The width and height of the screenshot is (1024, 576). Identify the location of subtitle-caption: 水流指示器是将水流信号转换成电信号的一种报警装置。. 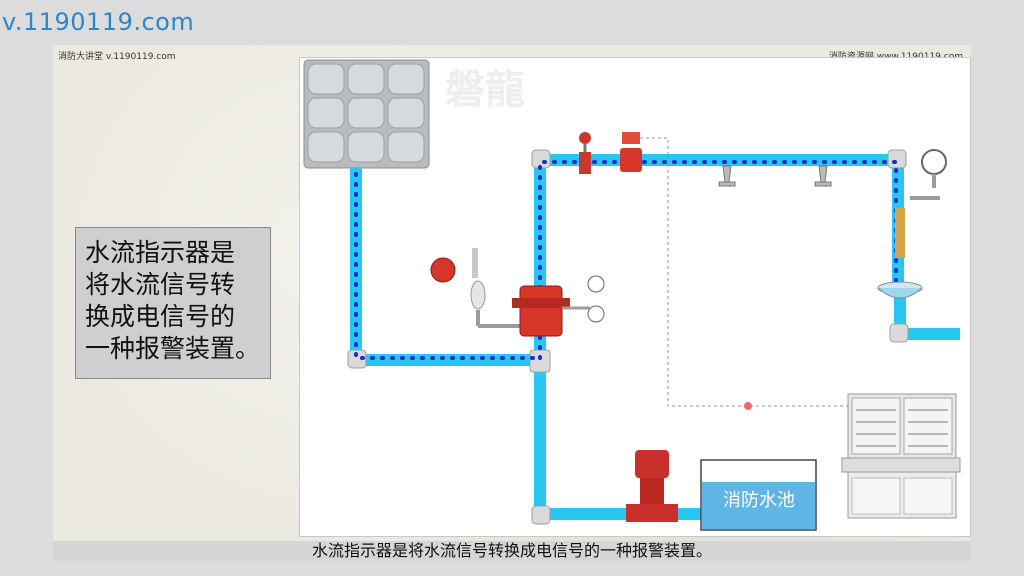
(512, 551).